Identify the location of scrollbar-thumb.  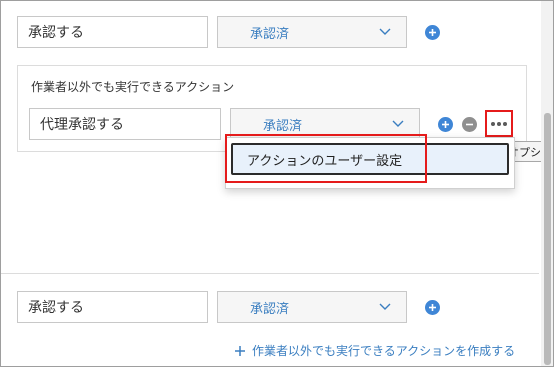
(547, 239).